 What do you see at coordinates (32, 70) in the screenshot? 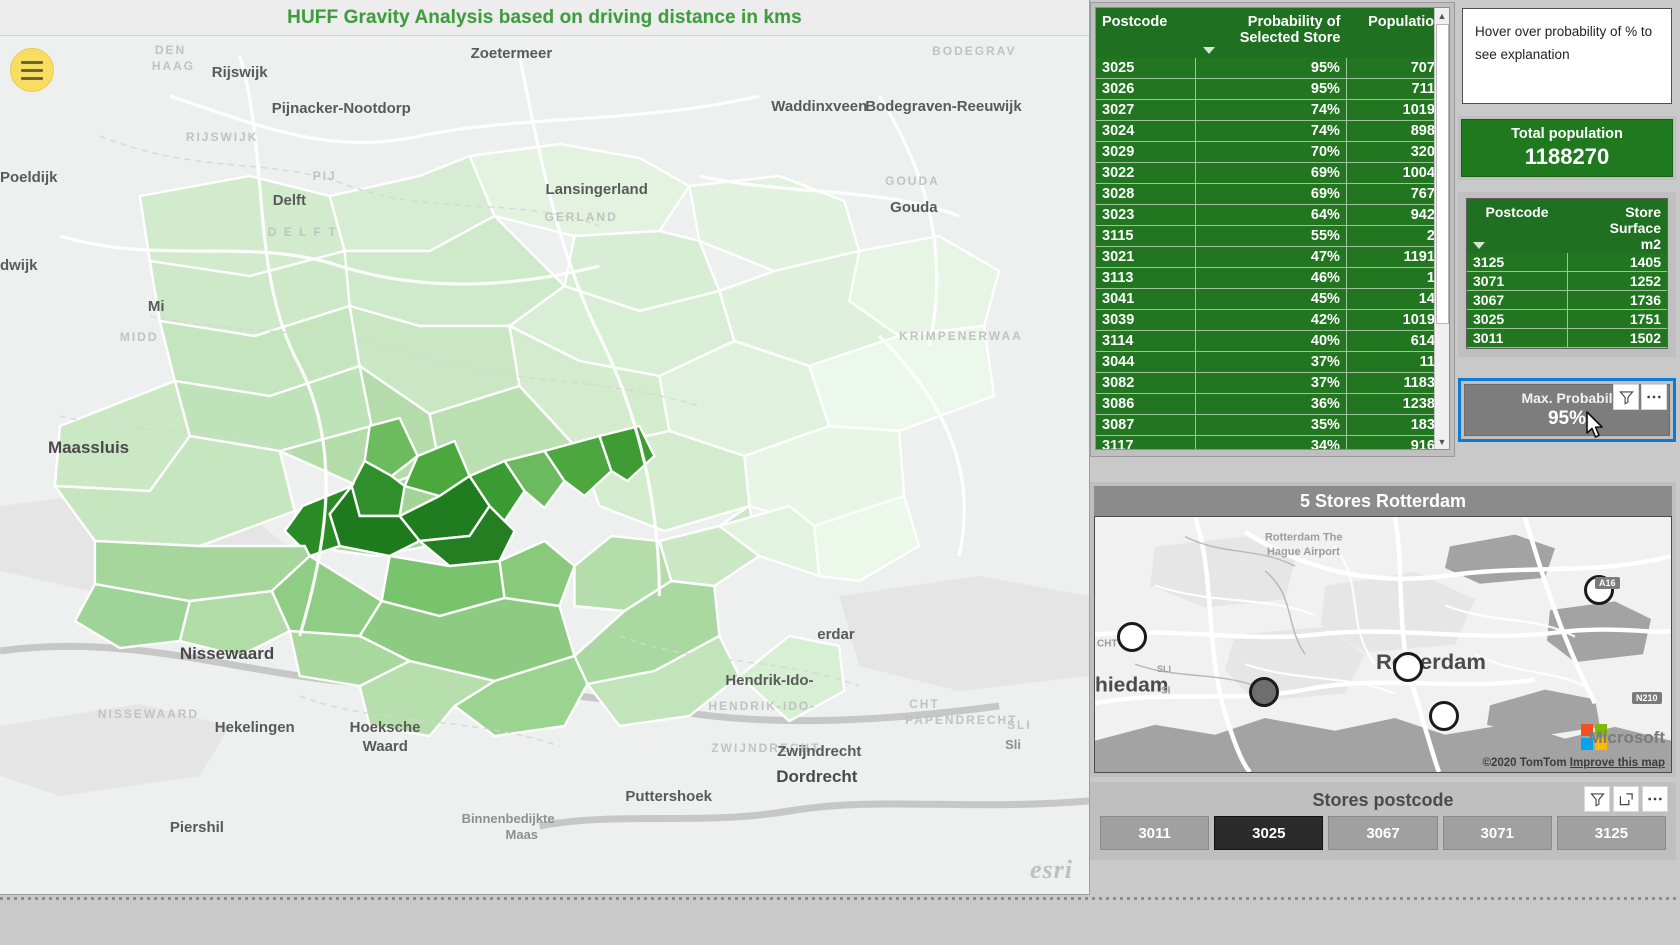
I see `hamburger-icon` at bounding box center [32, 70].